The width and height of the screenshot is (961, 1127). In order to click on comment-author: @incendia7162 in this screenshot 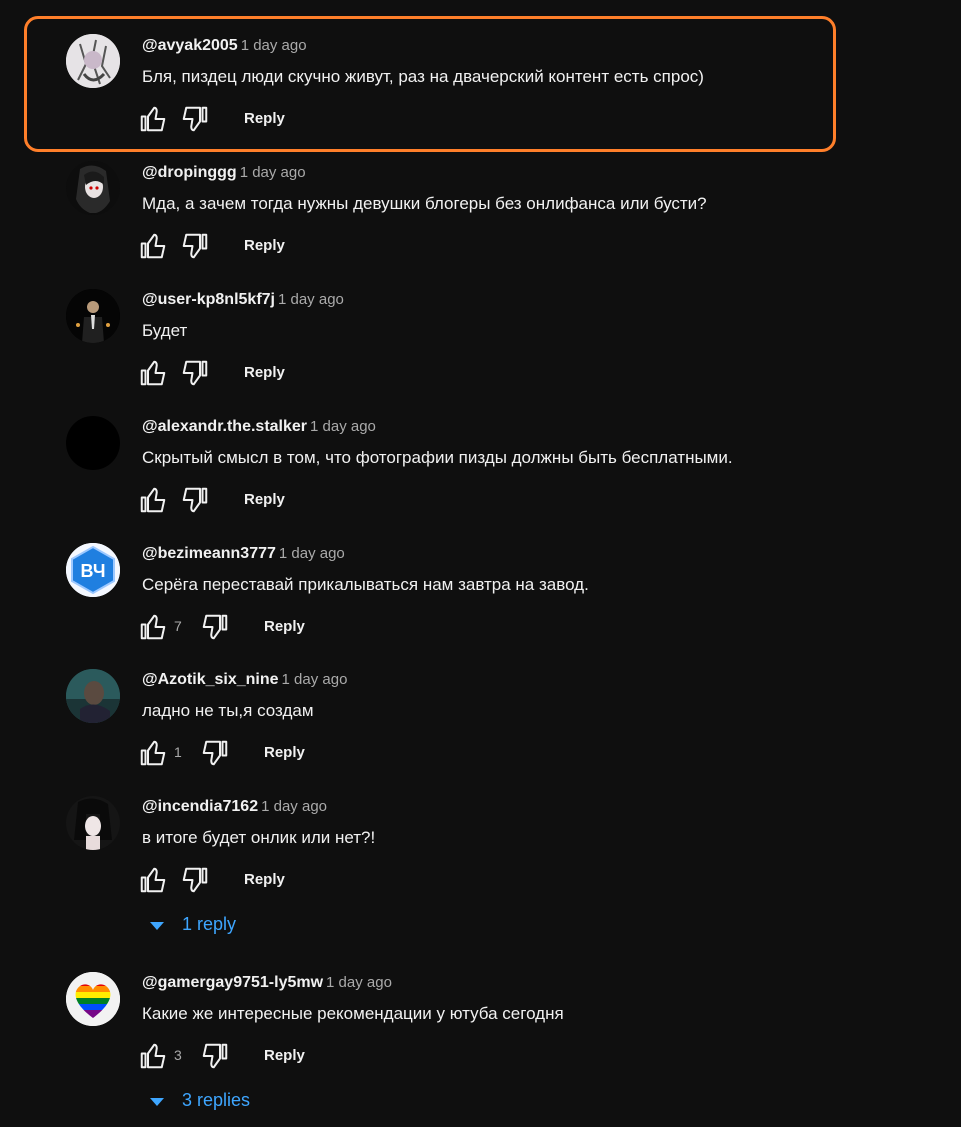, I will do `click(200, 806)`.